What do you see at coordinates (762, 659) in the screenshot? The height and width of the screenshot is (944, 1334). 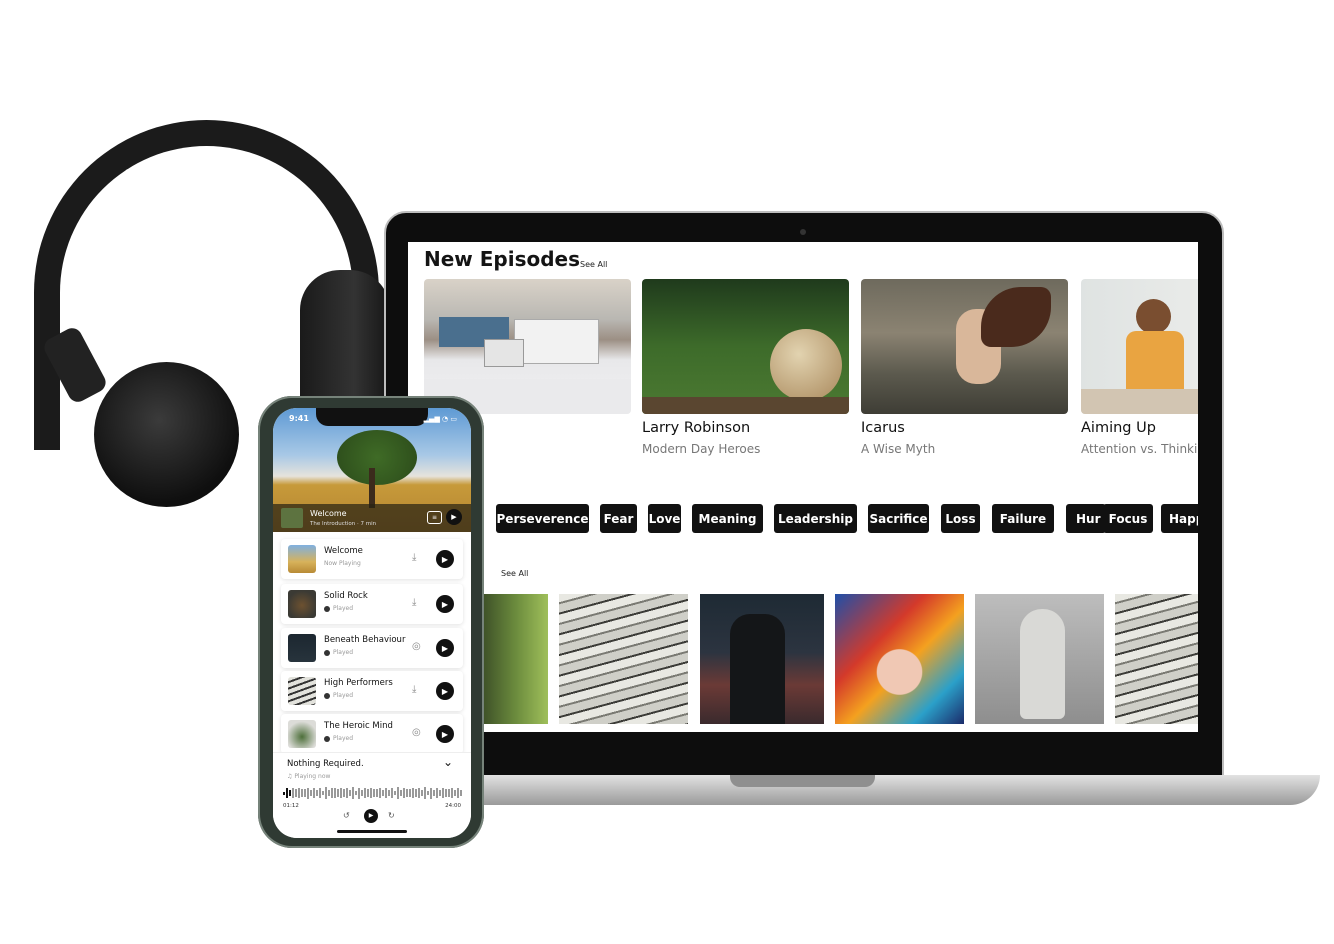 I see `topic-tile-wolf` at bounding box center [762, 659].